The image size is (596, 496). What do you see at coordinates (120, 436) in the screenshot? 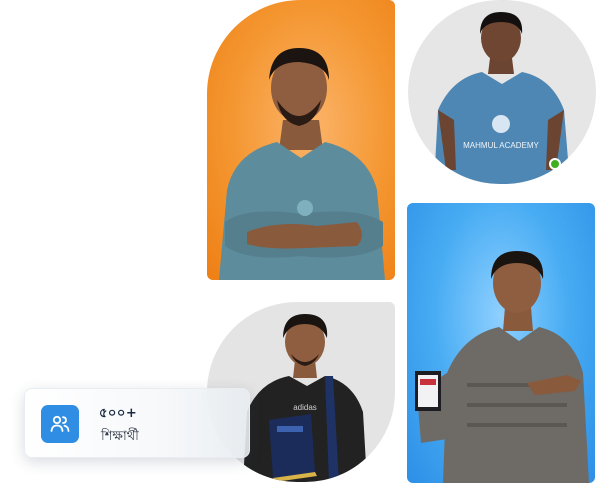
I see `student-count-label: শিক্ষার্থী` at bounding box center [120, 436].